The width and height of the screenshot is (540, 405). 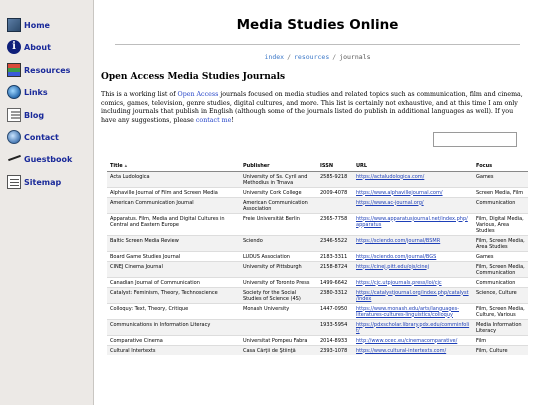 I want to click on resources-icon, so click(x=14, y=70).